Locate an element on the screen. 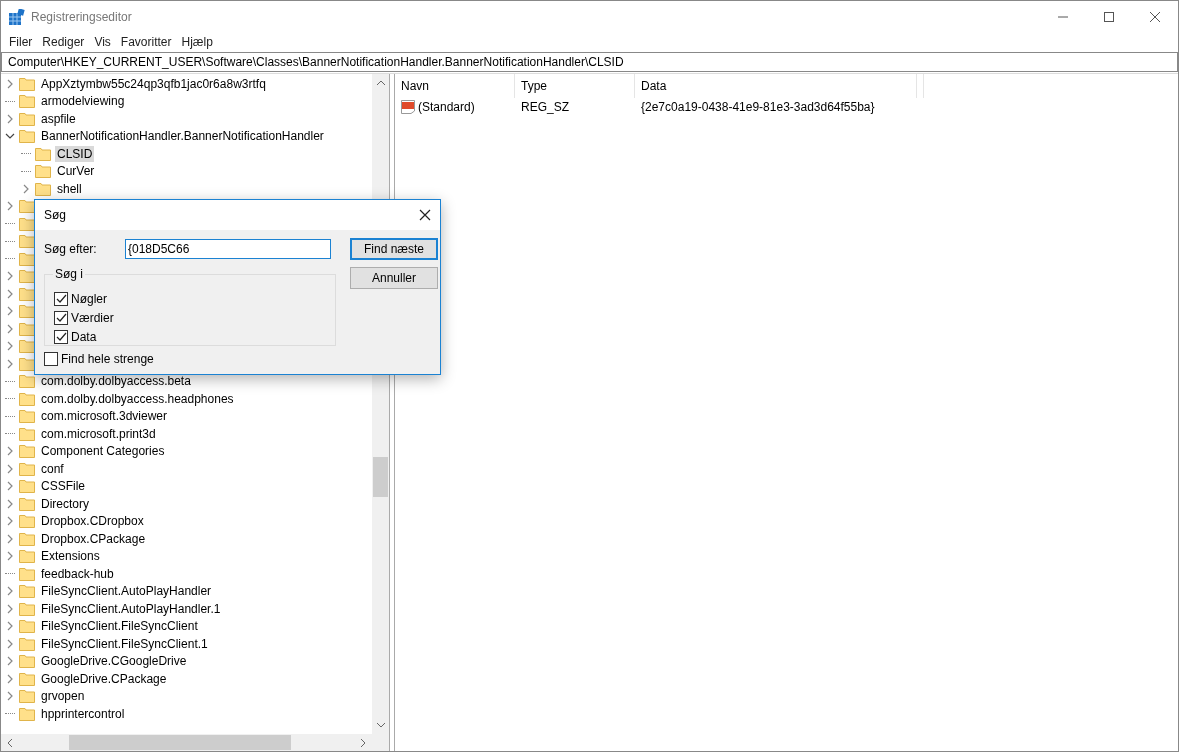 This screenshot has width=1179, height=752. tree-item: FileSyncClient.FileSyncClient is located at coordinates (119, 626).